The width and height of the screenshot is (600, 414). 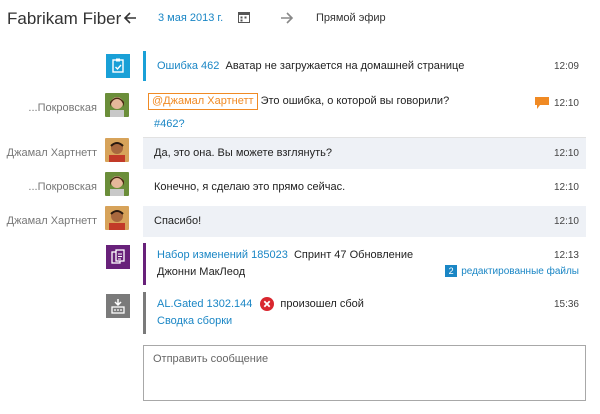 What do you see at coordinates (286, 18) in the screenshot?
I see `next-day-arrow-icon` at bounding box center [286, 18].